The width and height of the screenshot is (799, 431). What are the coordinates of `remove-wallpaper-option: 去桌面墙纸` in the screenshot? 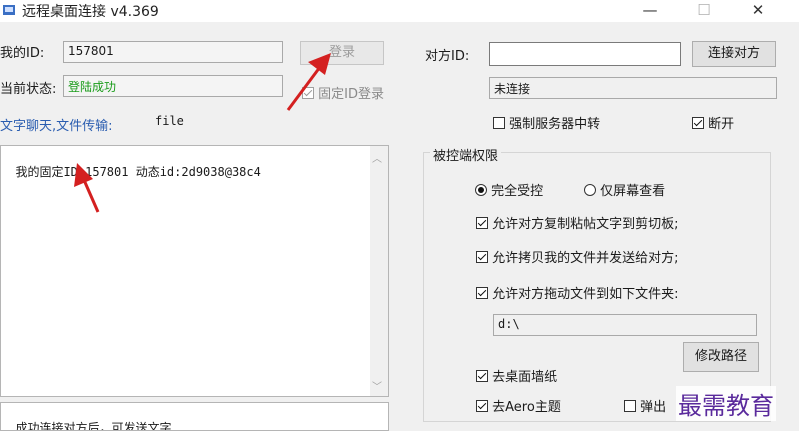 It's located at (516, 375).